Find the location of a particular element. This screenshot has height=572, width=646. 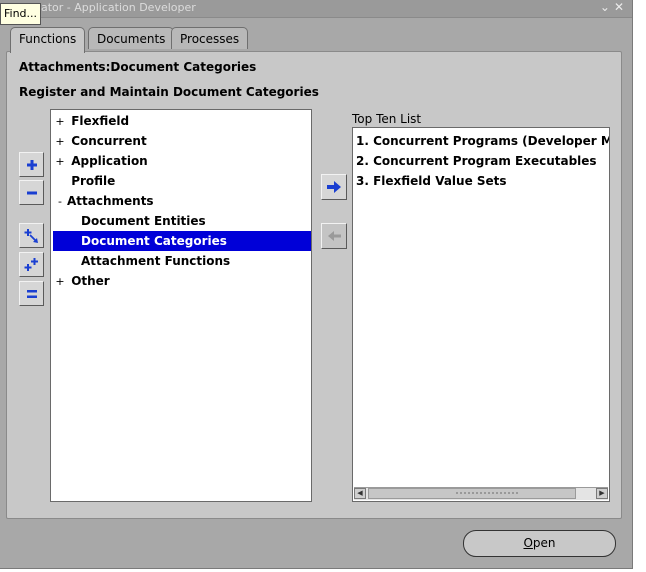

expand-all-icon is located at coordinates (31, 264).